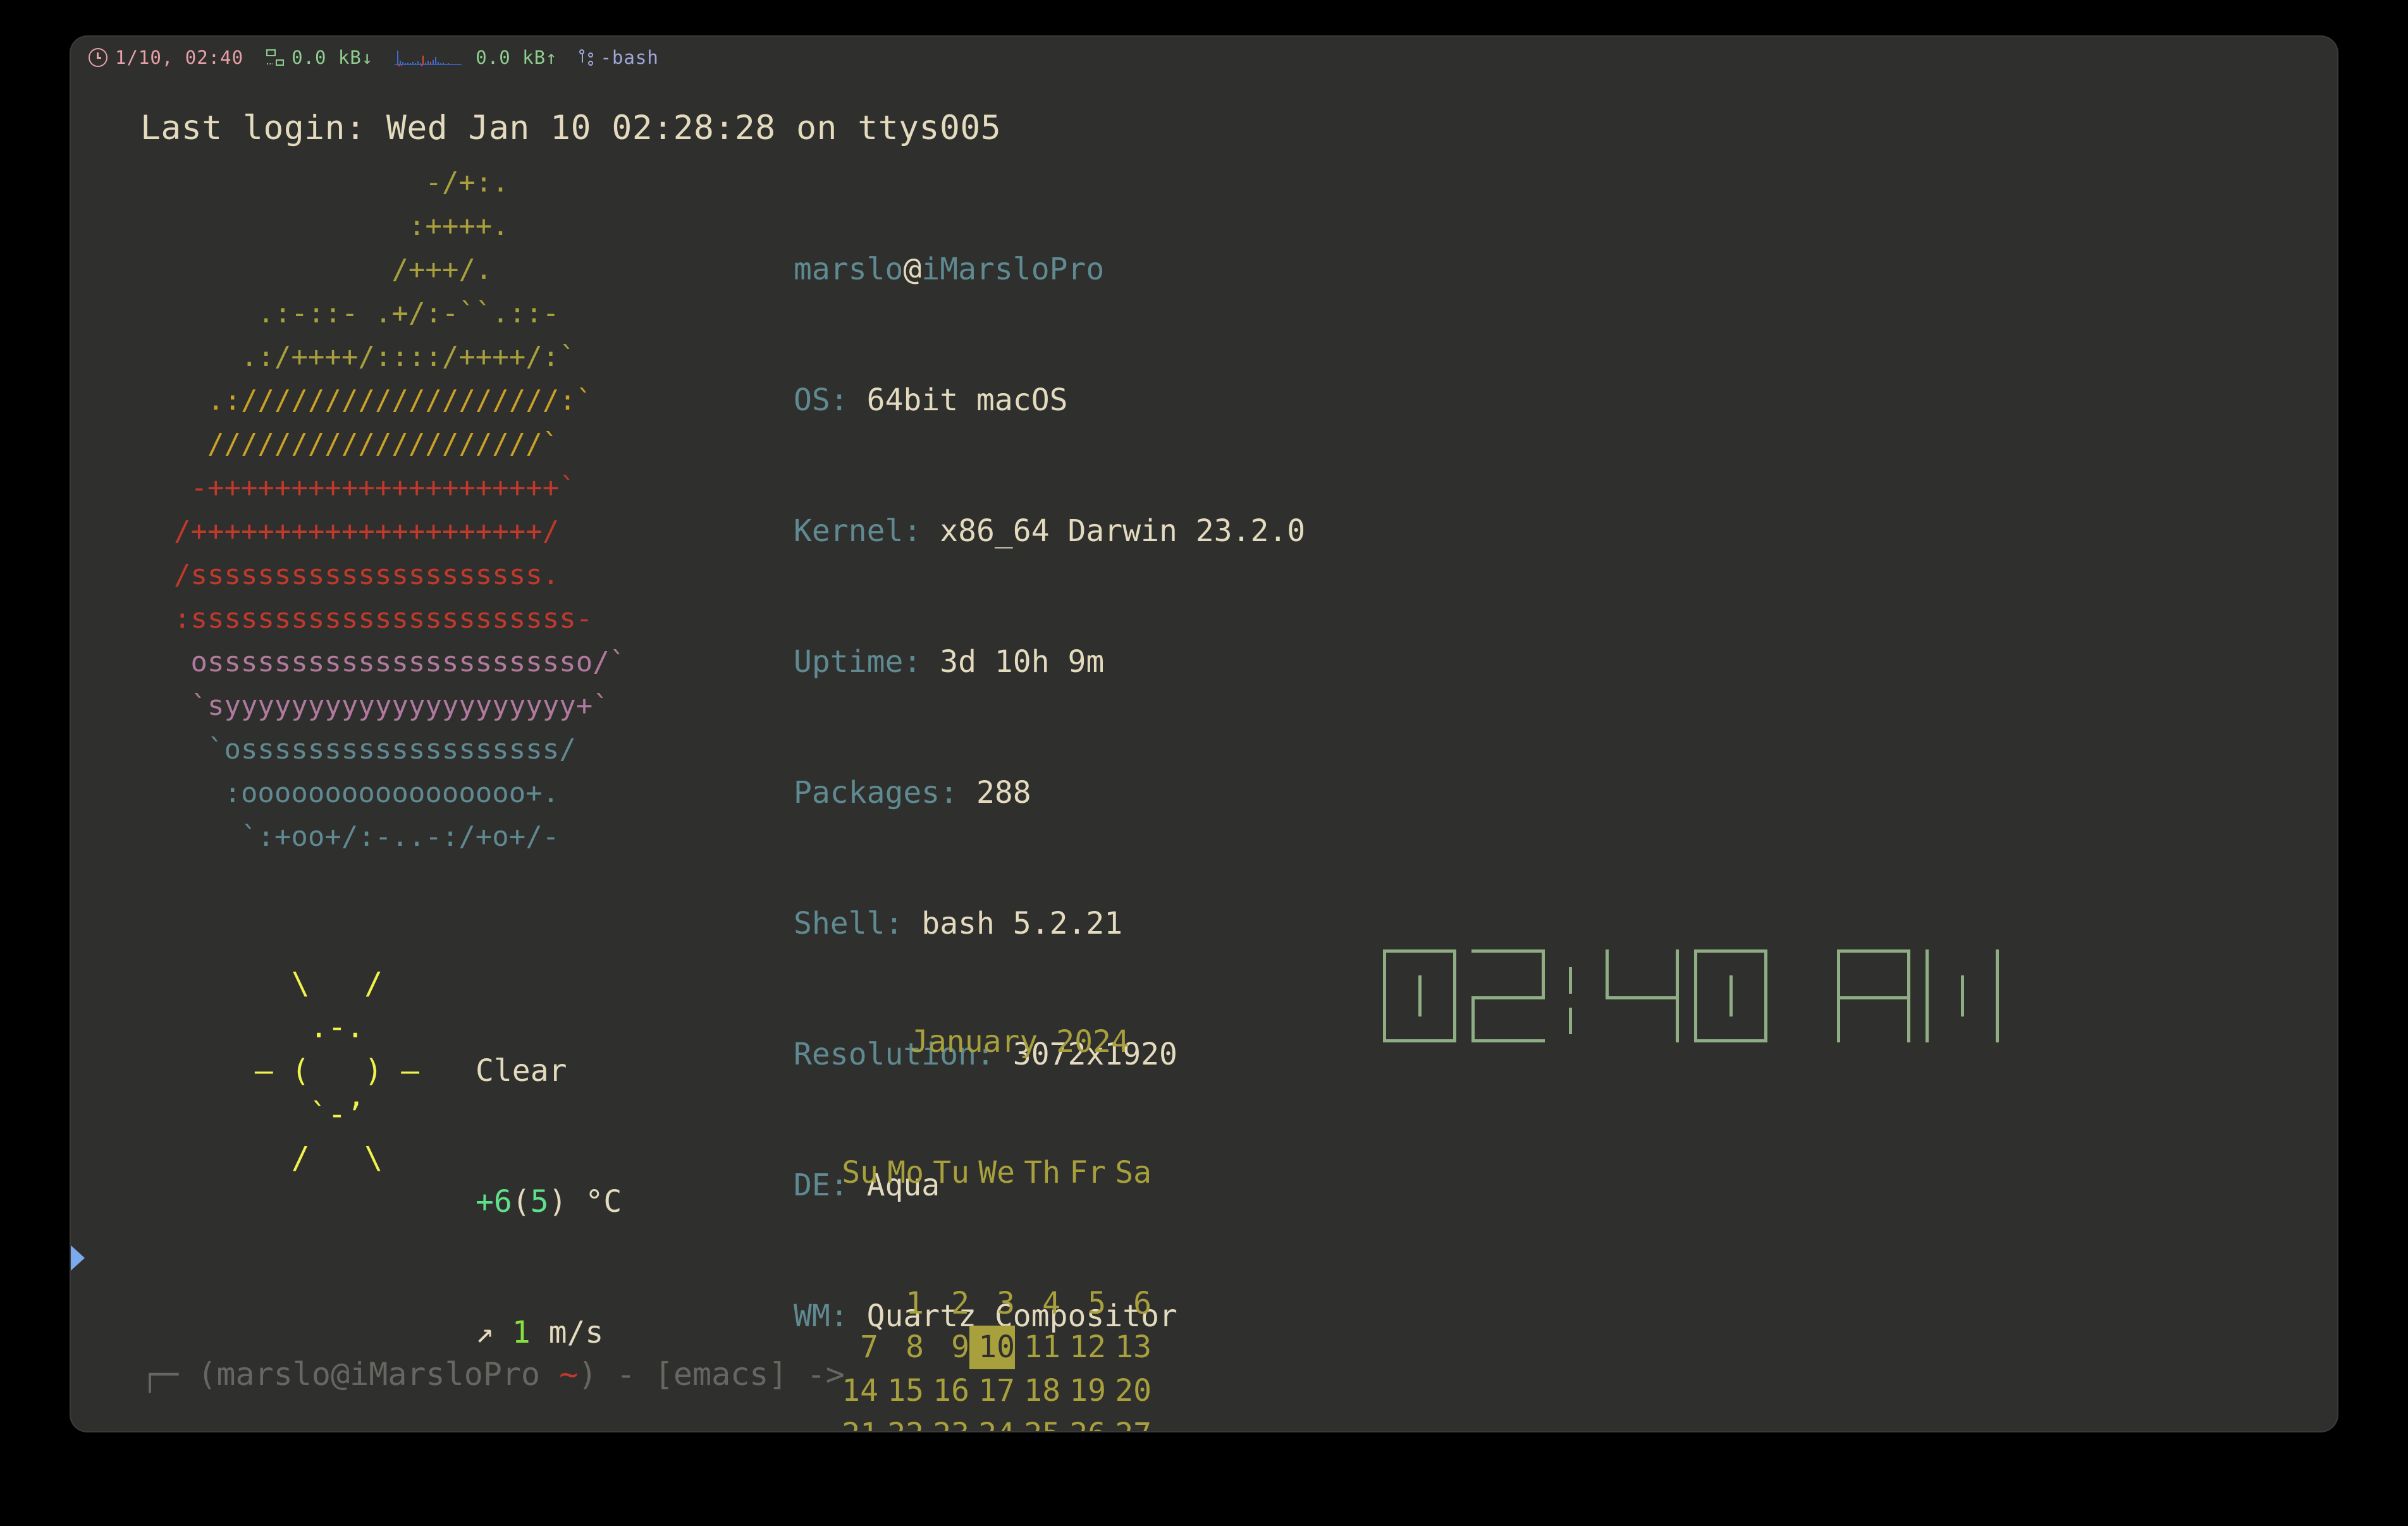  What do you see at coordinates (1250, 400) in the screenshot?
I see `sysinfo-row: OS: 64bit macOS` at bounding box center [1250, 400].